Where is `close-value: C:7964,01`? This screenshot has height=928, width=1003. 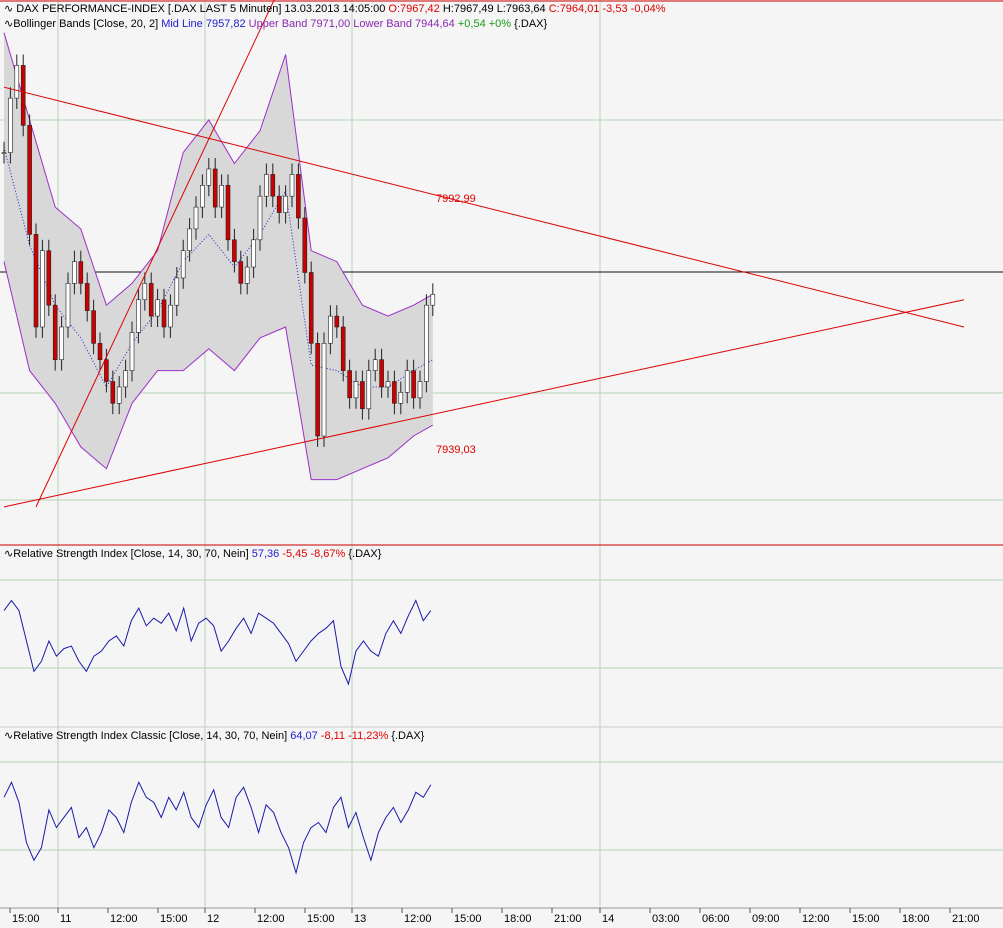 close-value: C:7964,01 is located at coordinates (574, 9).